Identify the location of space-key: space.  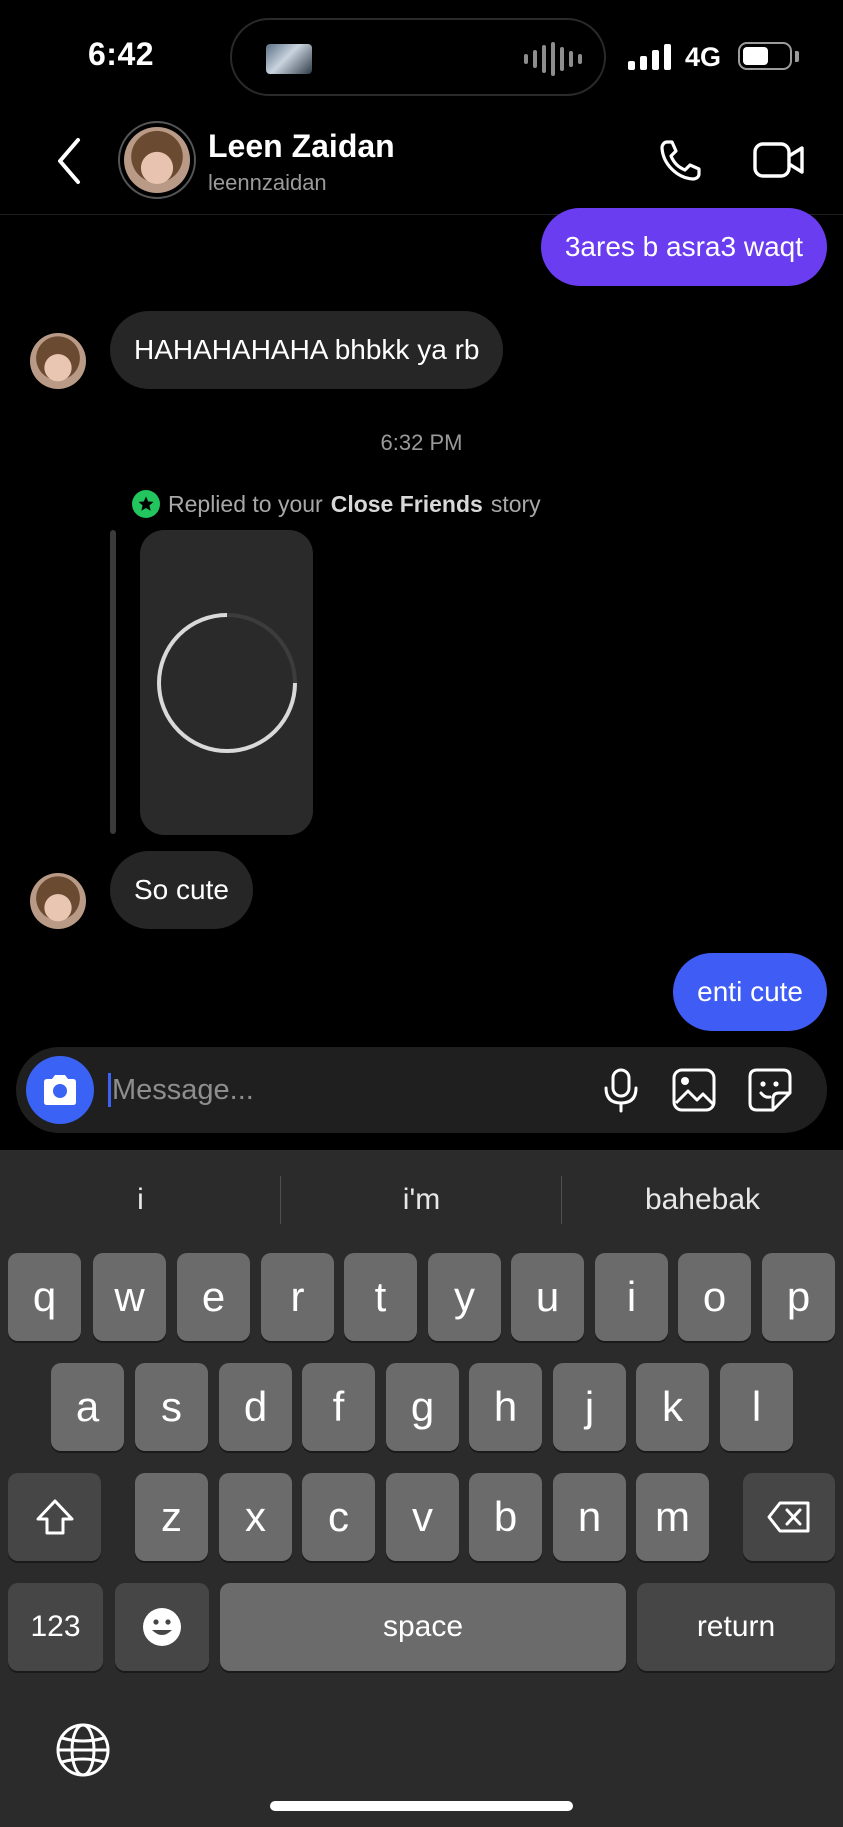
(423, 1627).